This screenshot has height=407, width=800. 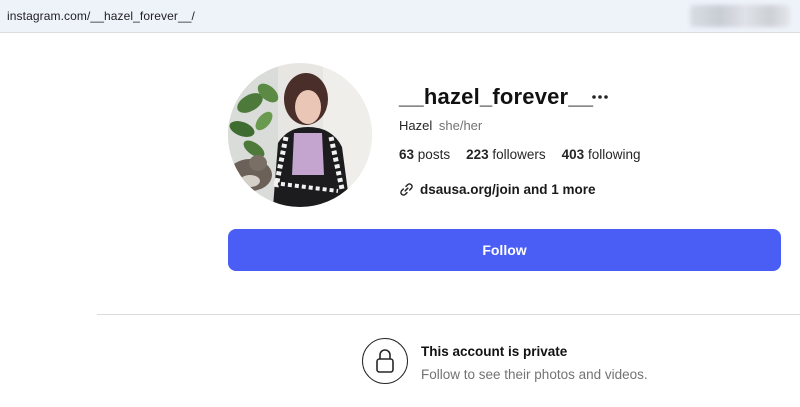 I want to click on url-text: instagram.com/__hazel_forever__/, so click(x=101, y=16).